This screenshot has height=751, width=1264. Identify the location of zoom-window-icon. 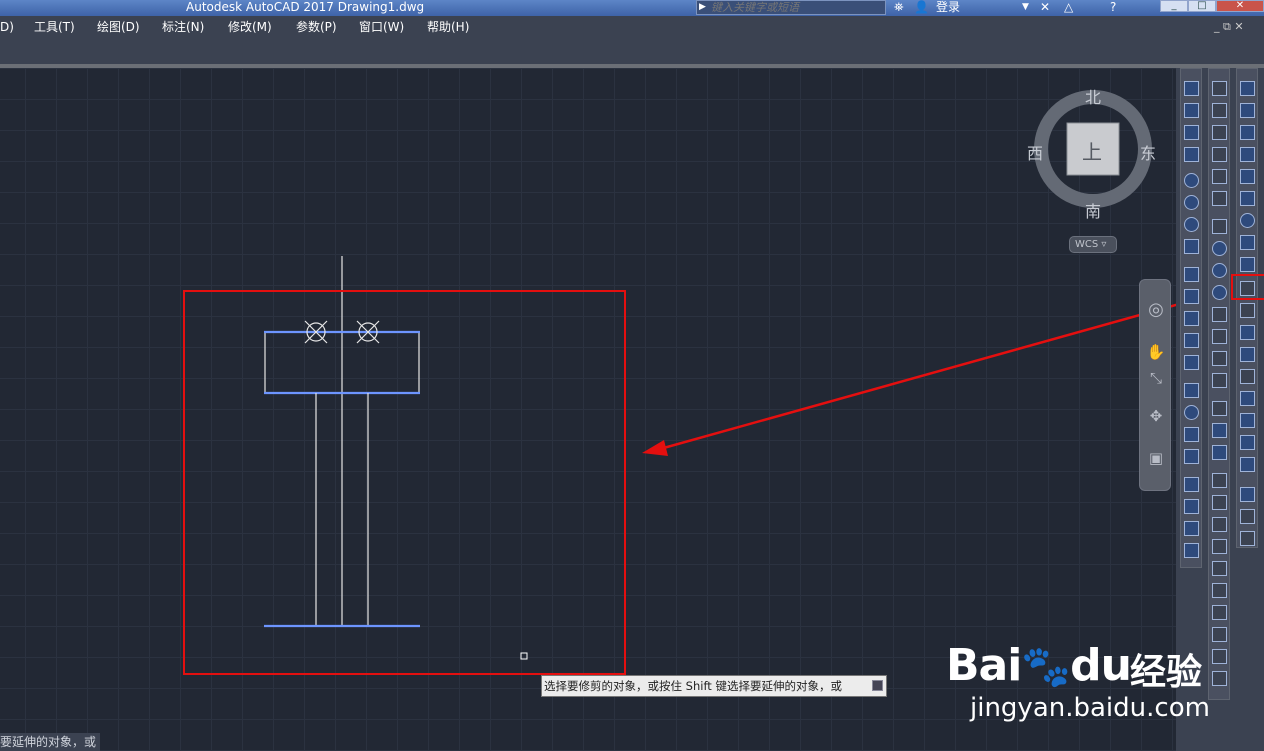
(1219, 480).